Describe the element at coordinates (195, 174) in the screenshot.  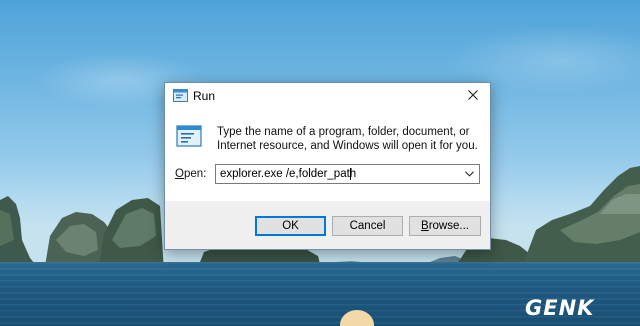
I see `open-label-text: pen:` at that location.